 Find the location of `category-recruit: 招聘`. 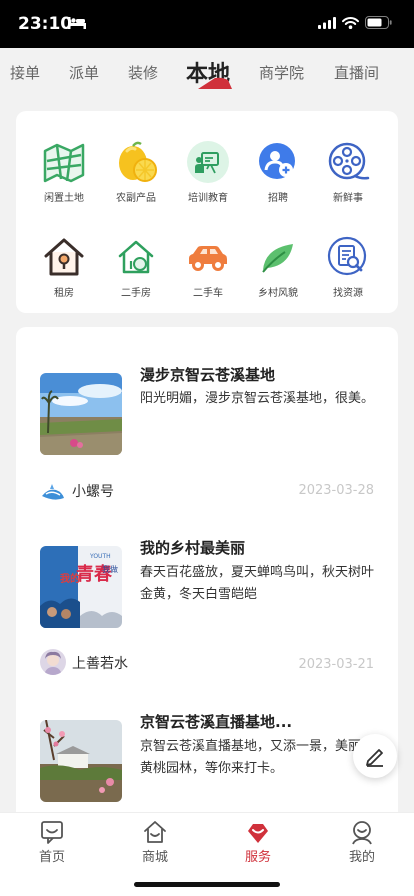

category-recruit: 招聘 is located at coordinates (278, 171).